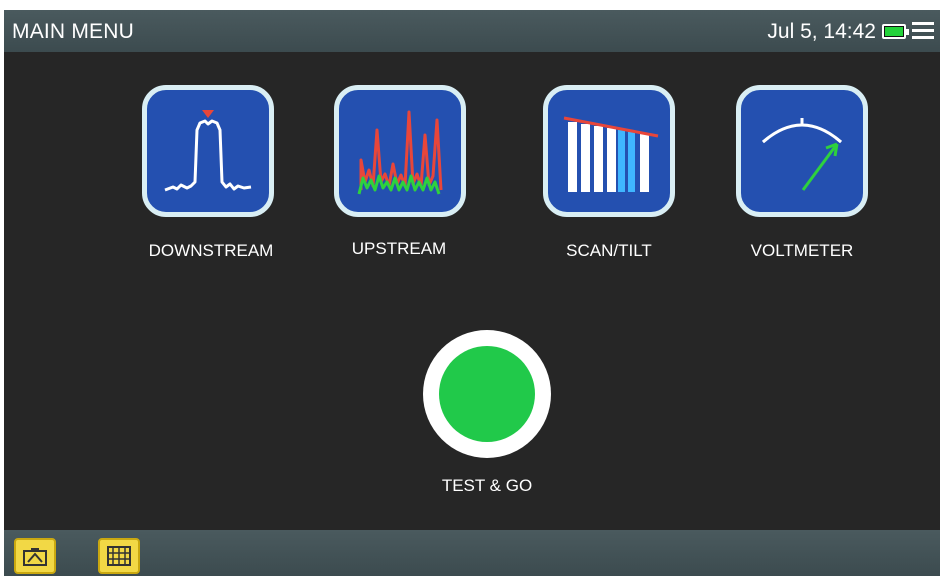 The image size is (940, 576). I want to click on battery-icon, so click(895, 31).